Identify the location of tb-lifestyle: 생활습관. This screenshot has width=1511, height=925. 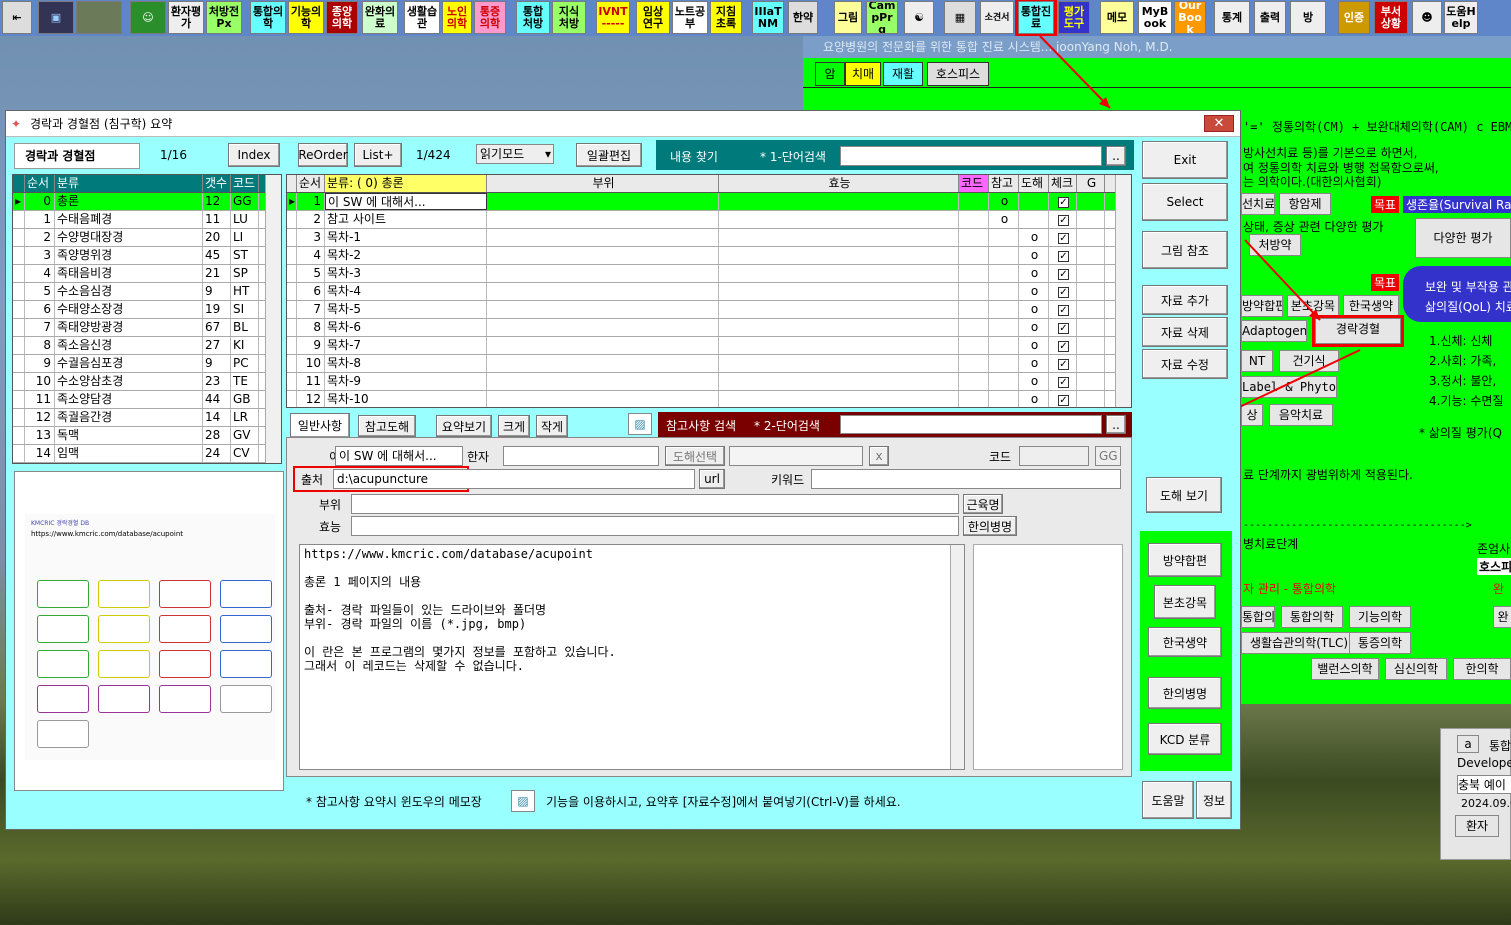
(422, 17).